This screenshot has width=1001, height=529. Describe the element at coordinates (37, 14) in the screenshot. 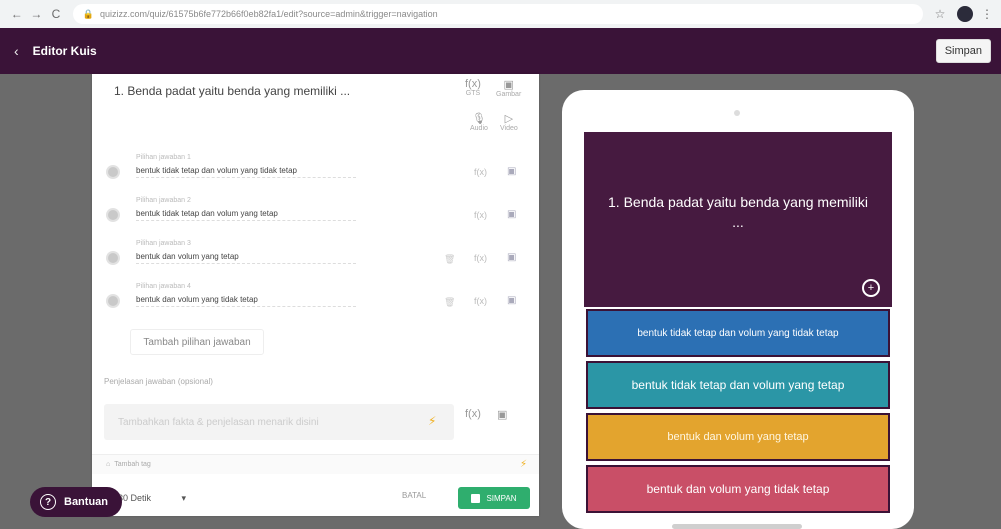

I see `forward-icon: →` at that location.